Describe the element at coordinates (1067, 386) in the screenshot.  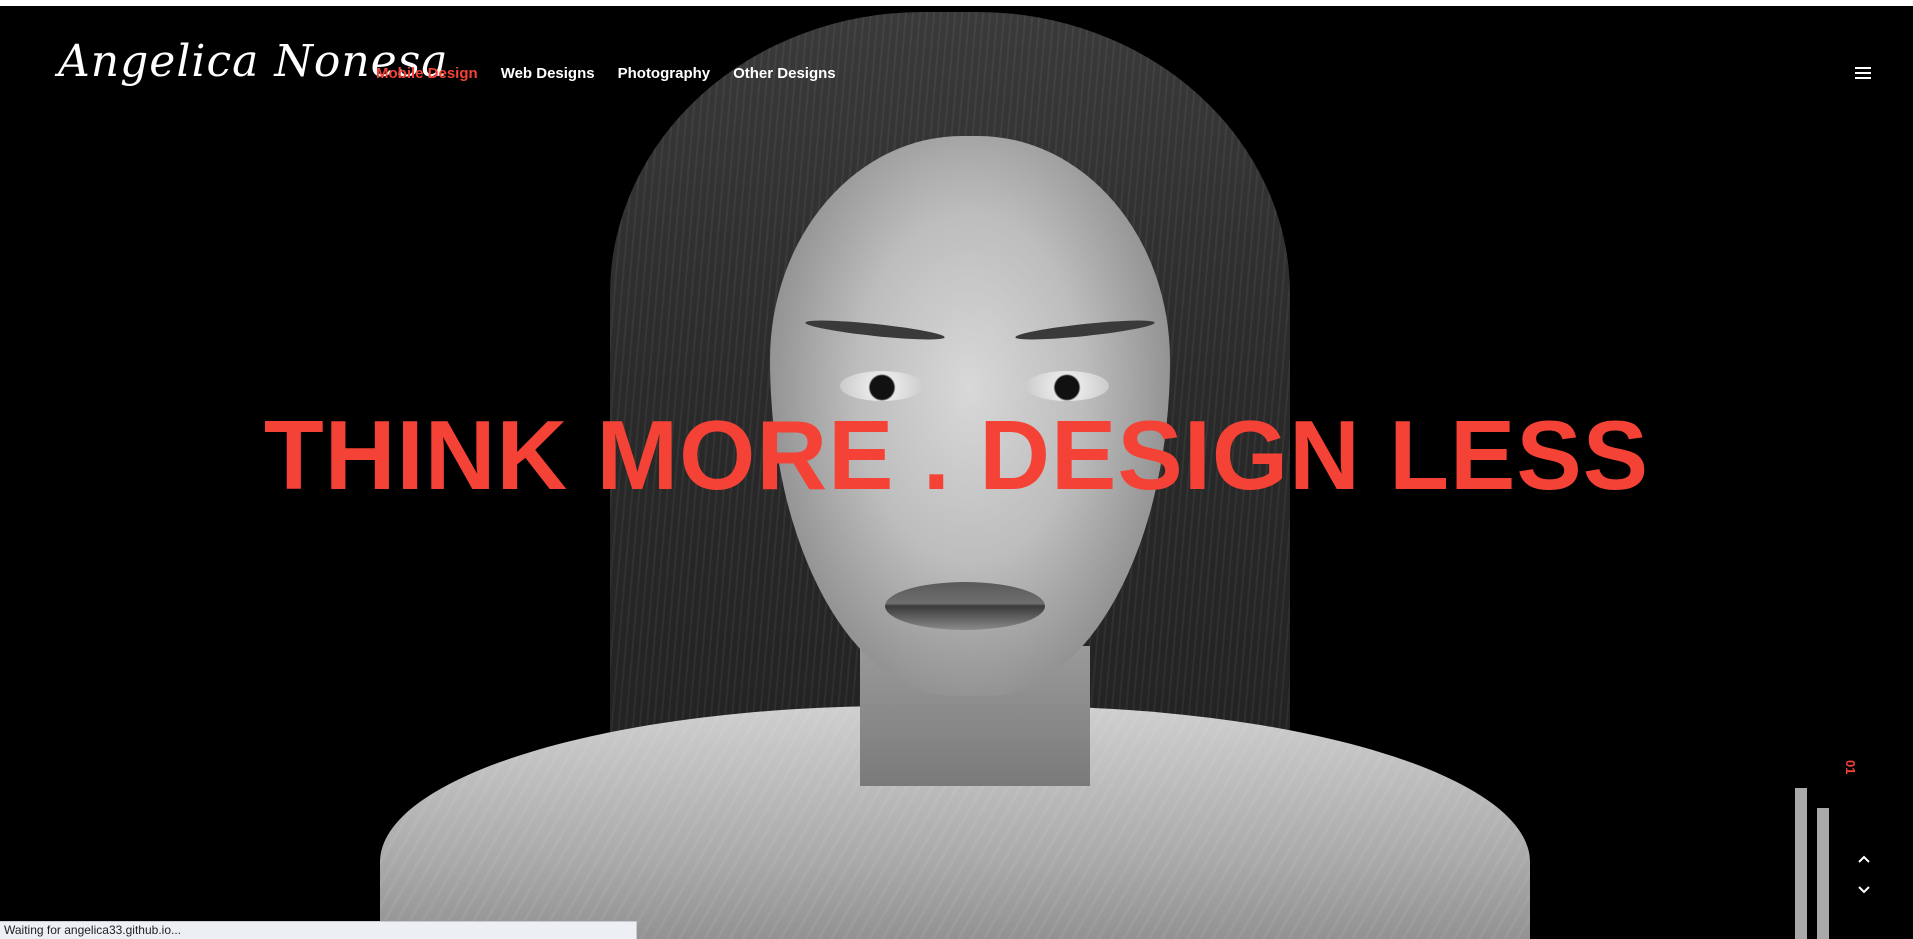
I see `portrait-right-eye` at that location.